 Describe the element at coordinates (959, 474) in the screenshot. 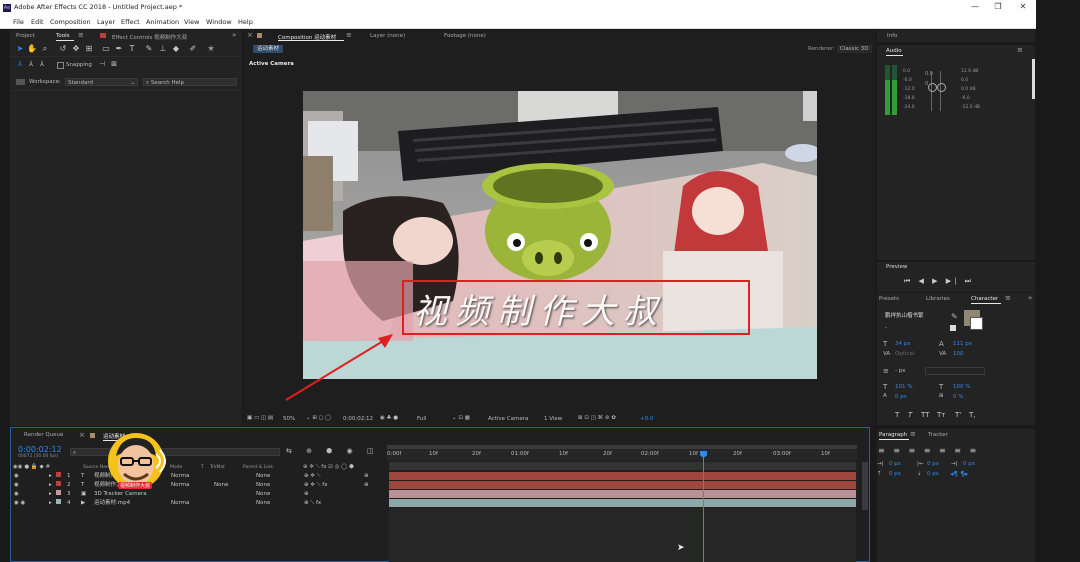

I see `direction-buttons: ◂¶ ¶▸` at that location.